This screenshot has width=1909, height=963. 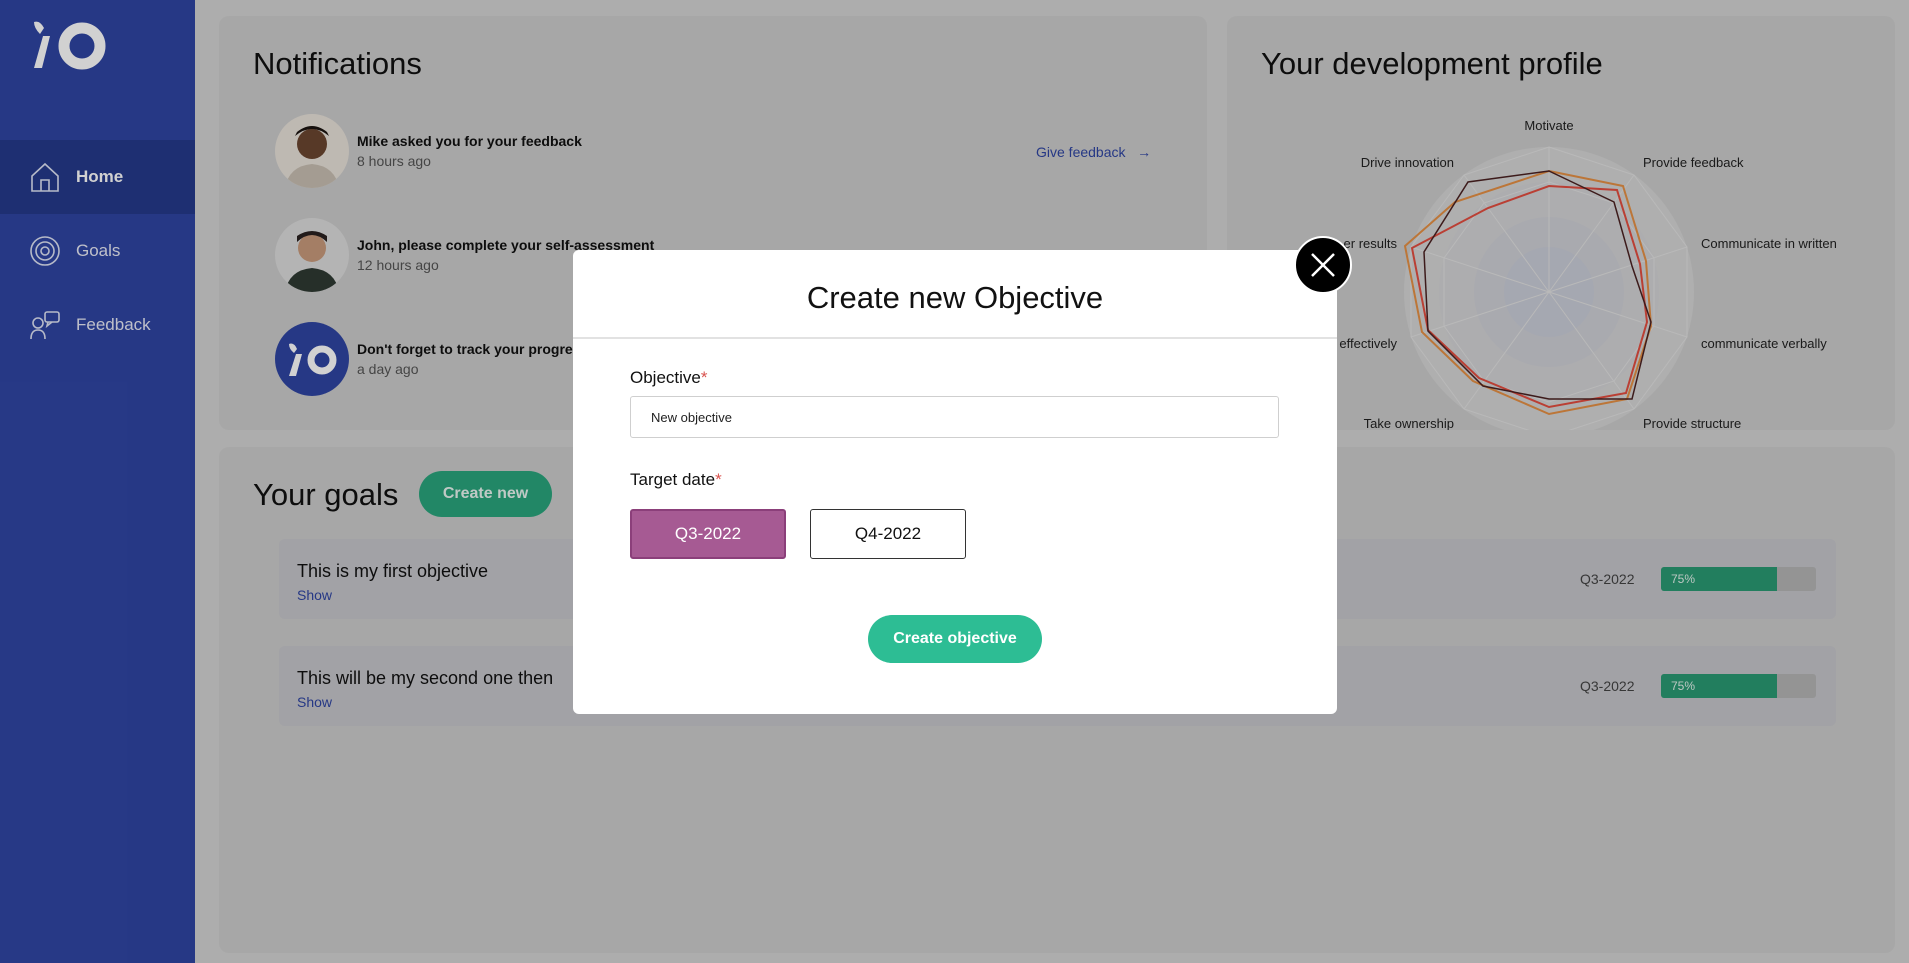 I want to click on close-modal-button, so click(x=1323, y=265).